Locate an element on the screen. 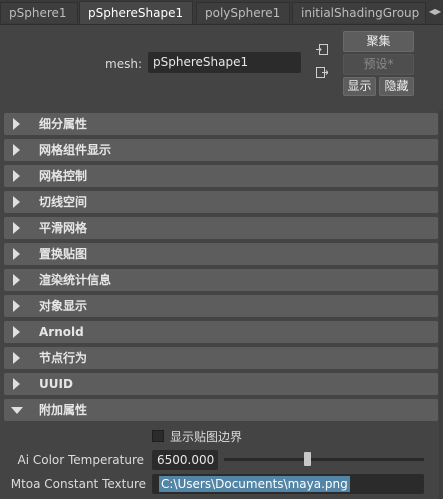  section-label: 切线空间 is located at coordinates (63, 202).